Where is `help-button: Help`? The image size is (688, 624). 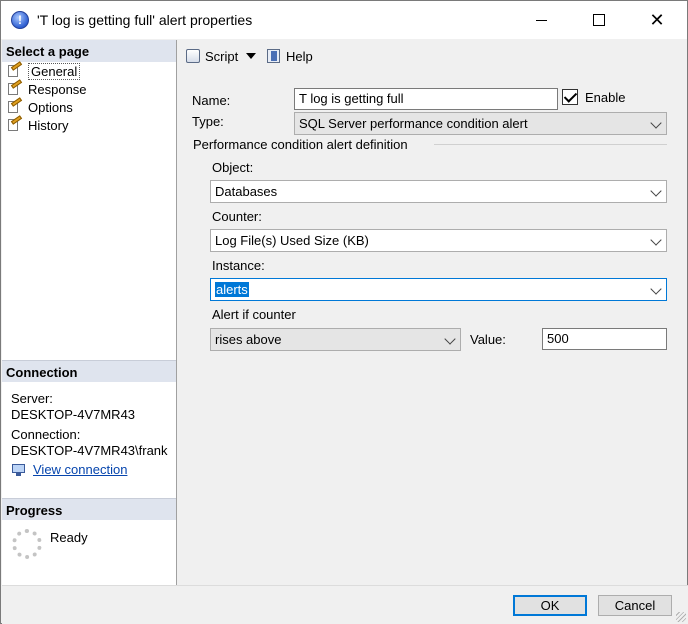 help-button: Help is located at coordinates (289, 56).